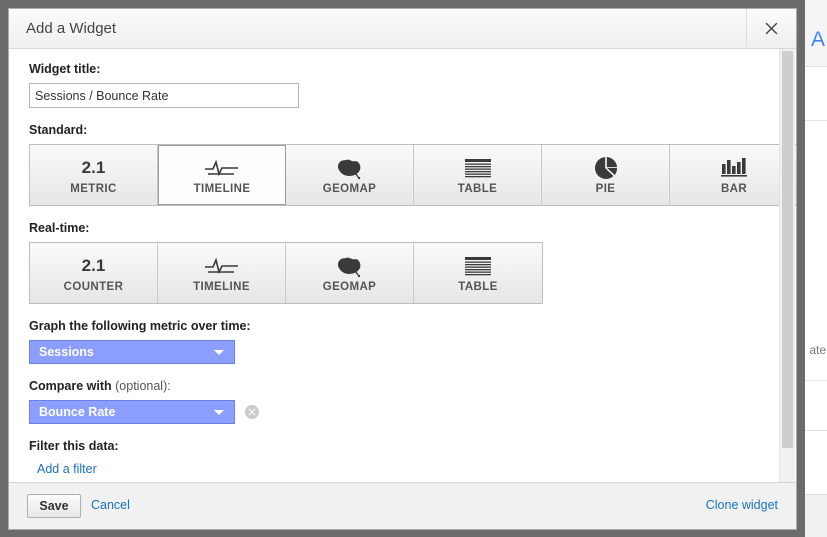  I want to click on compare-label: Compare with (optional):, so click(403, 386).